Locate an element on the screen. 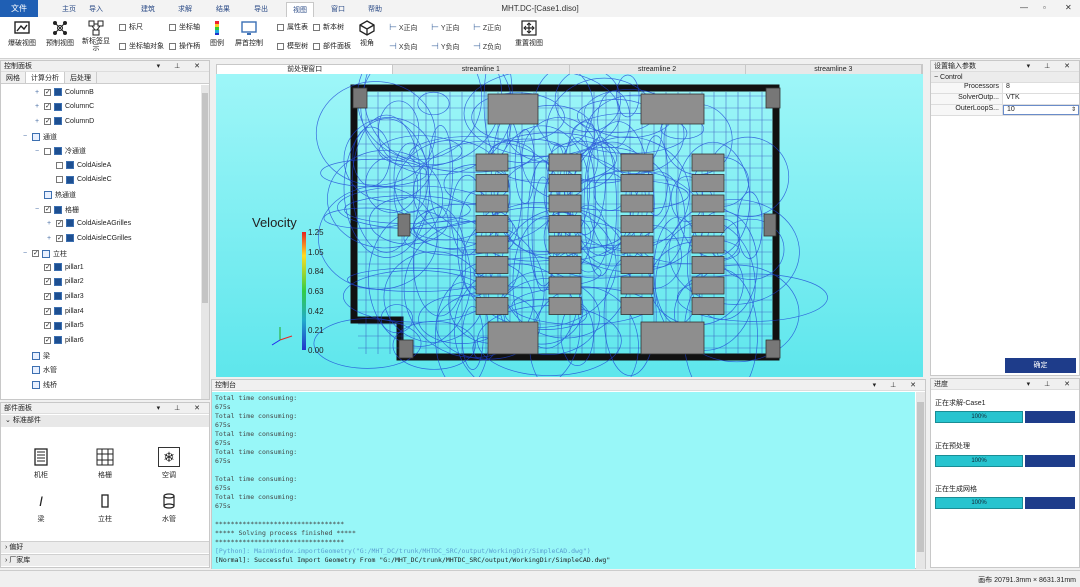  tab-streamline-3: streamline 3 is located at coordinates (834, 69).